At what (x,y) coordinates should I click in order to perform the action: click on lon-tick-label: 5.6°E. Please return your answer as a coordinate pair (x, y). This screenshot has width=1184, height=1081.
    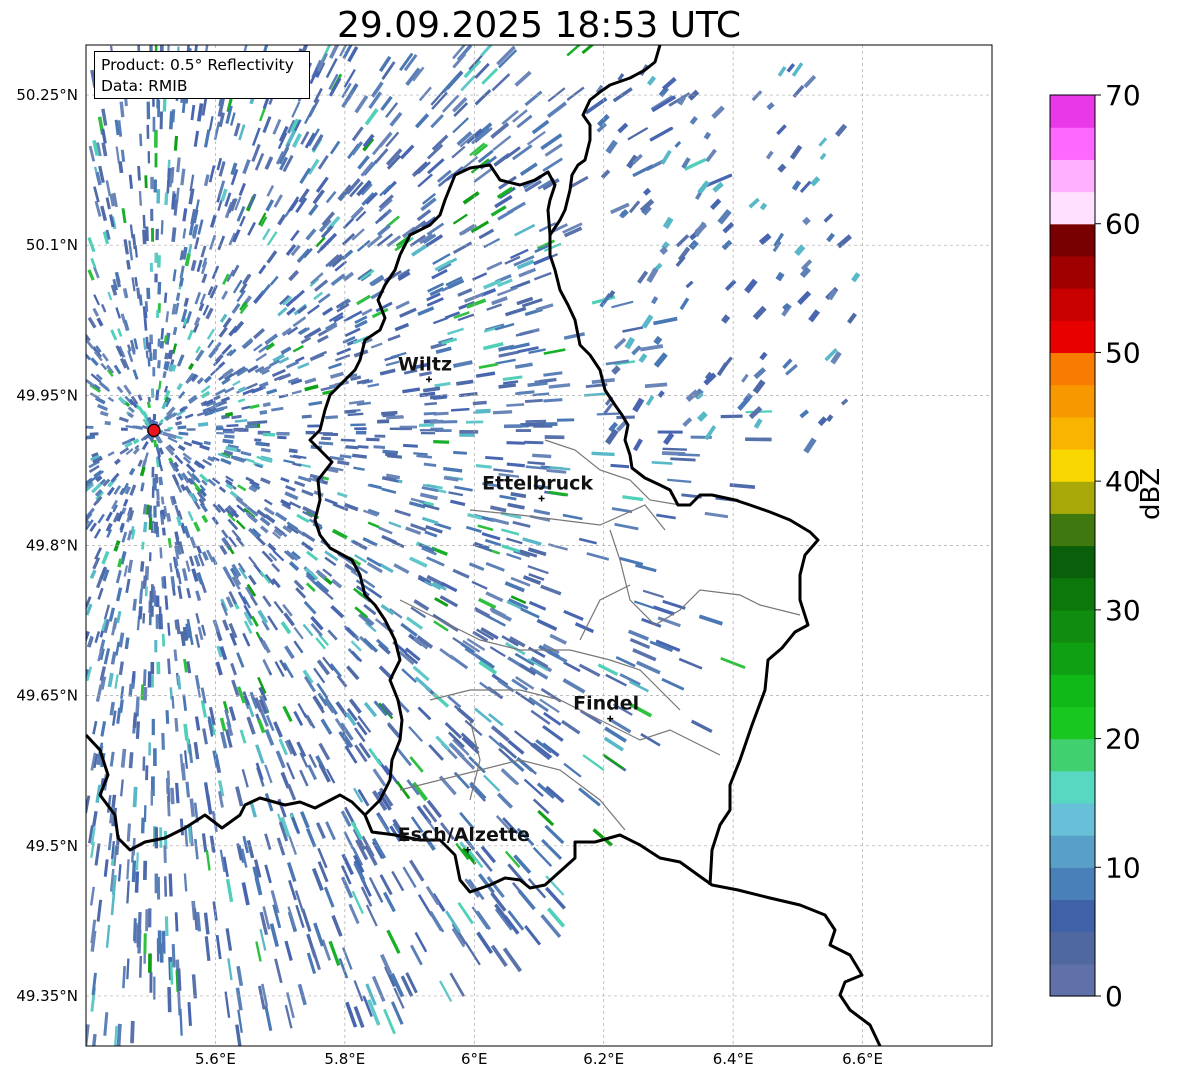
    Looking at the image, I should click on (215, 1059).